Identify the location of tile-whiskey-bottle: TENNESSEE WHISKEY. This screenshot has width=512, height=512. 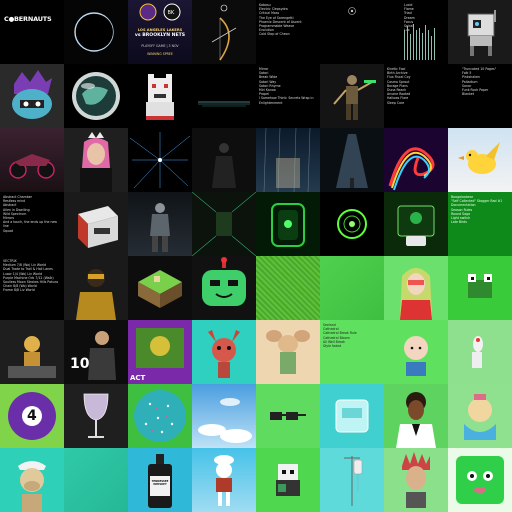
(160, 480).